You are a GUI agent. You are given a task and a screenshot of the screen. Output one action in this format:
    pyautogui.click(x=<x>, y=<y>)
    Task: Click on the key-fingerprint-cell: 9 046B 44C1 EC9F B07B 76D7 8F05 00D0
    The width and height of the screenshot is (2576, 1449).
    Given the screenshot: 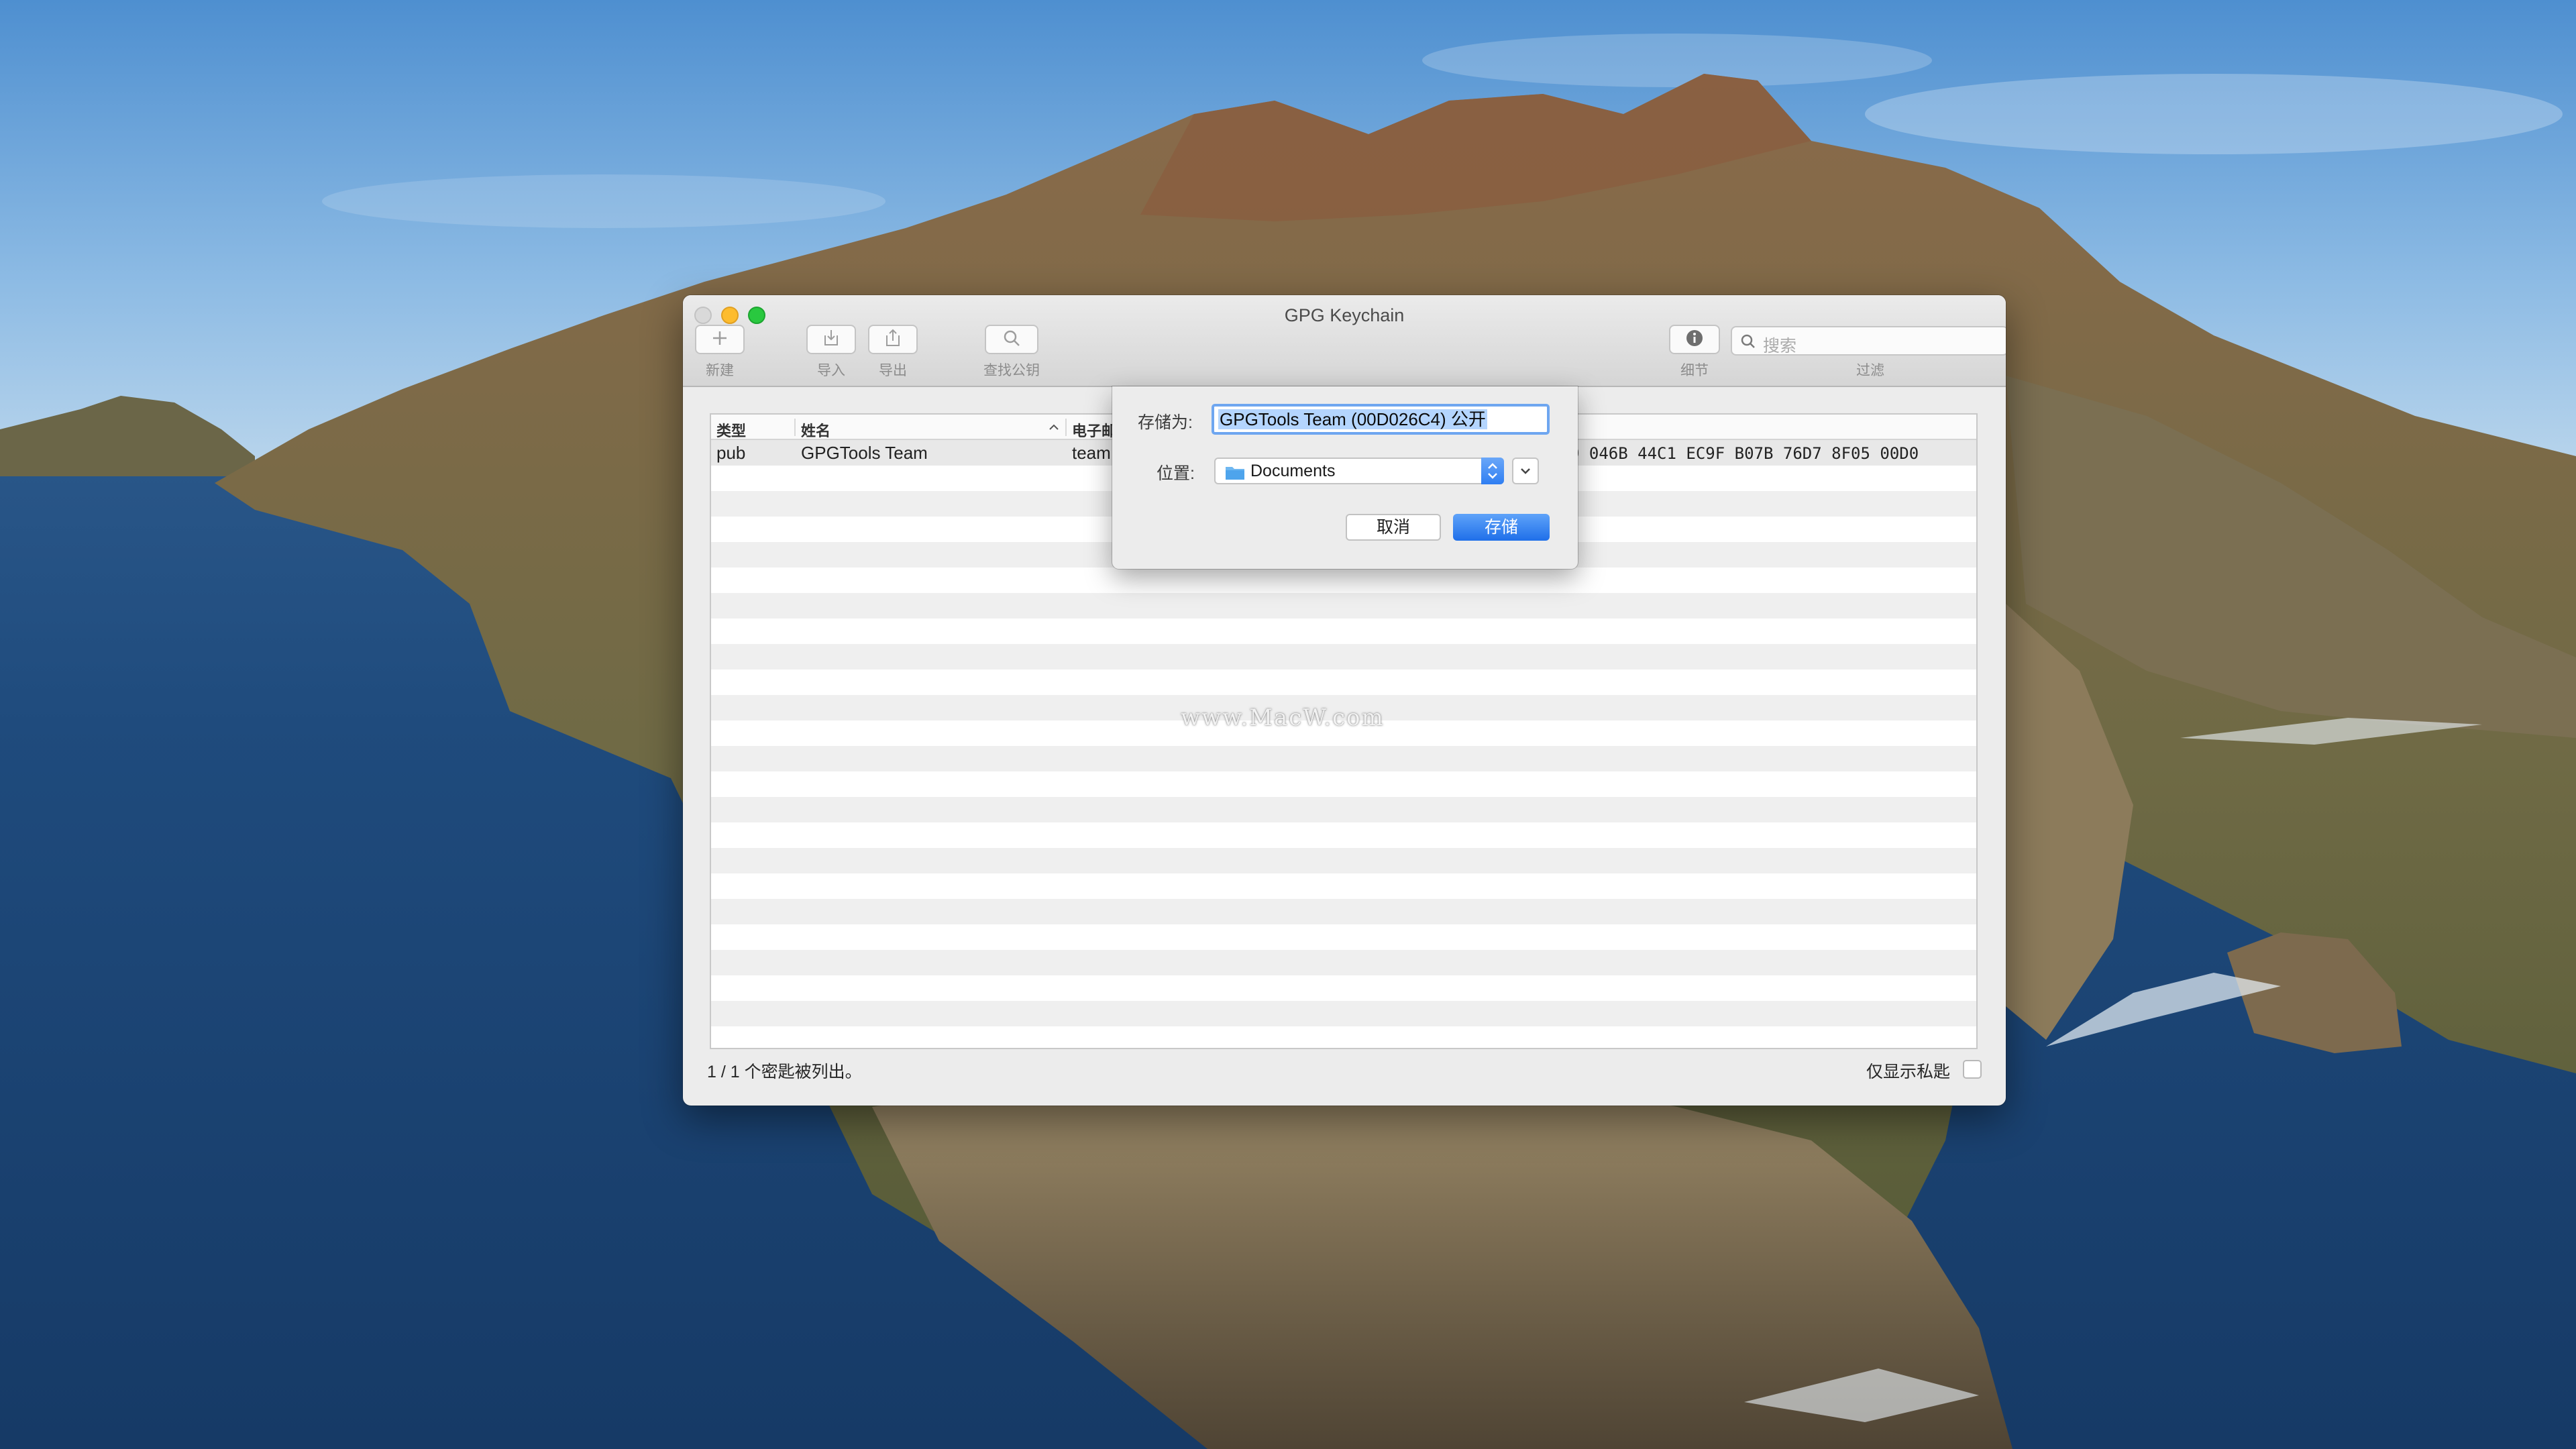 What is the action you would take?
    pyautogui.click(x=1744, y=453)
    